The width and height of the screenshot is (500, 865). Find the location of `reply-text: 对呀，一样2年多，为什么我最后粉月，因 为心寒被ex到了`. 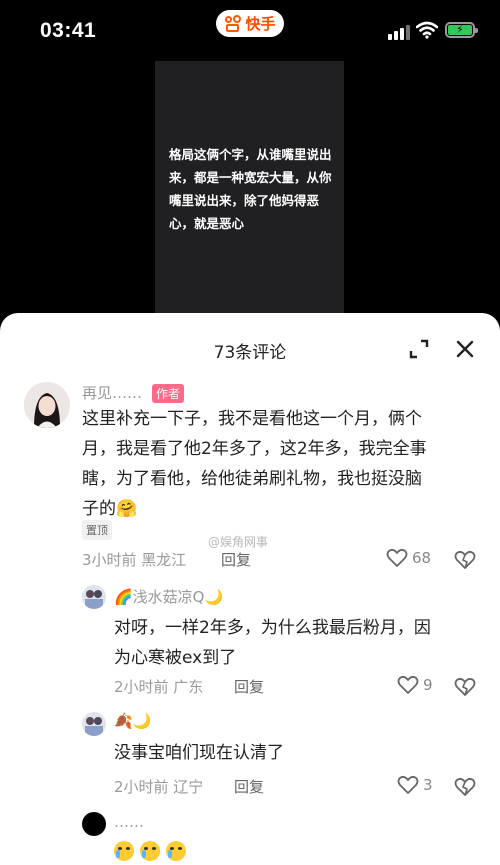

reply-text: 对呀，一样2年多，为什么我最后粉月，因 为心寒被ex到了 is located at coordinates (299, 643).